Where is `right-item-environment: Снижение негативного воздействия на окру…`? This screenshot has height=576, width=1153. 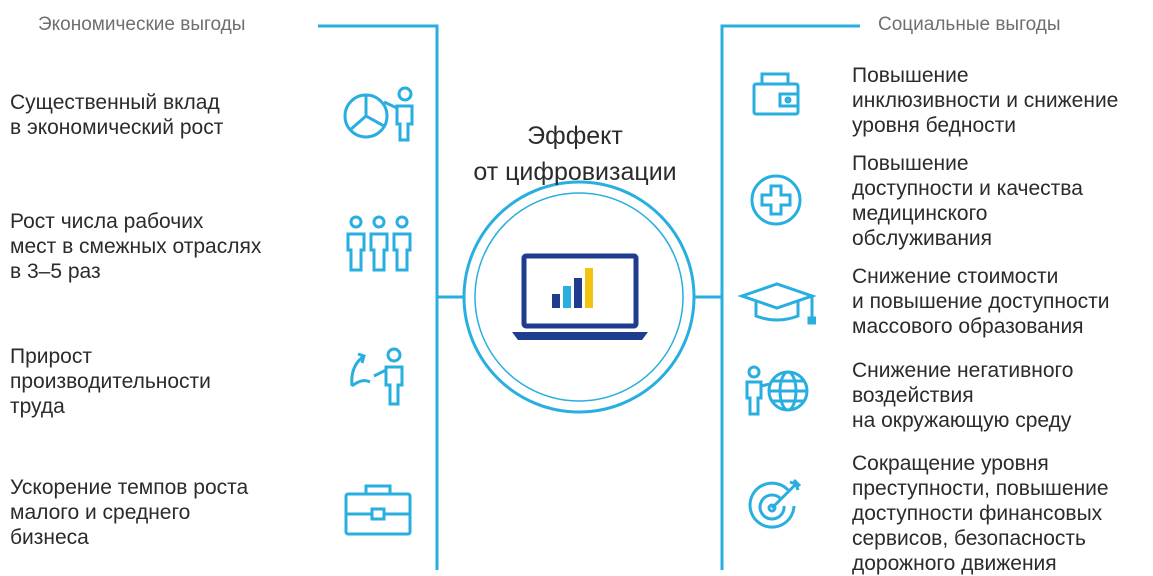
right-item-environment: Снижение негативного воздействия на окру… is located at coordinates (962, 395).